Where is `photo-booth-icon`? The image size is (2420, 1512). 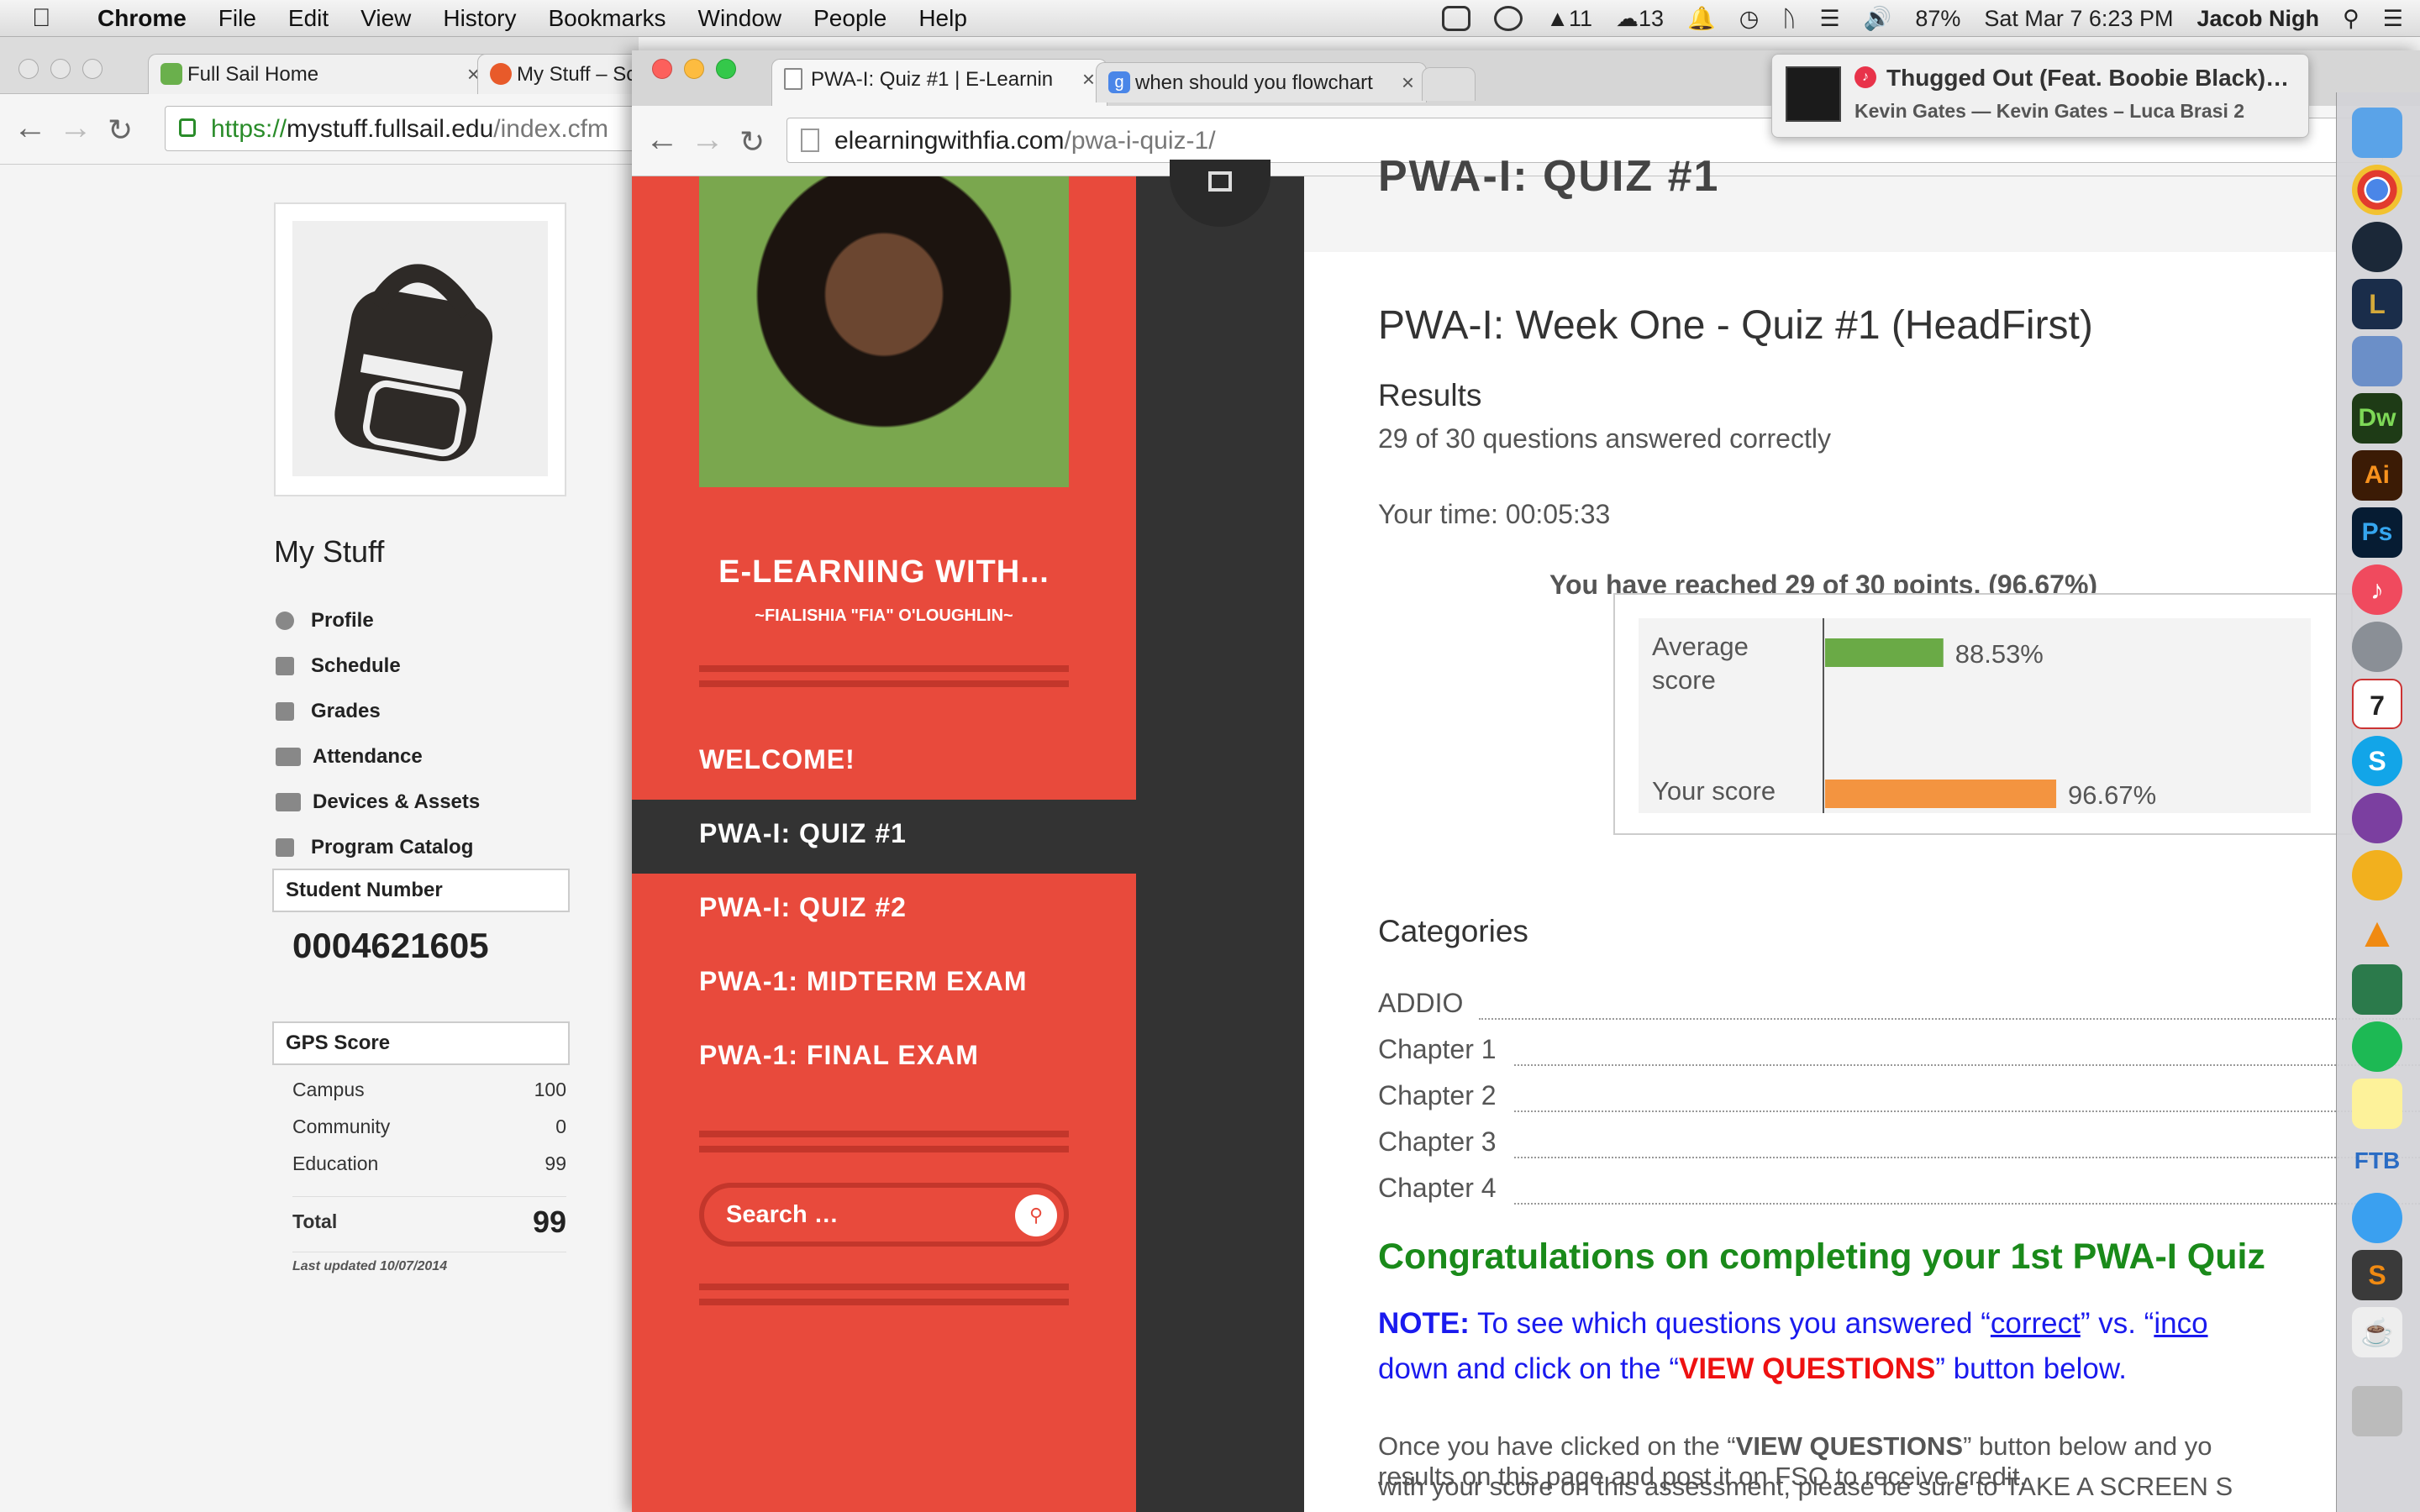
photo-booth-icon is located at coordinates (2377, 989).